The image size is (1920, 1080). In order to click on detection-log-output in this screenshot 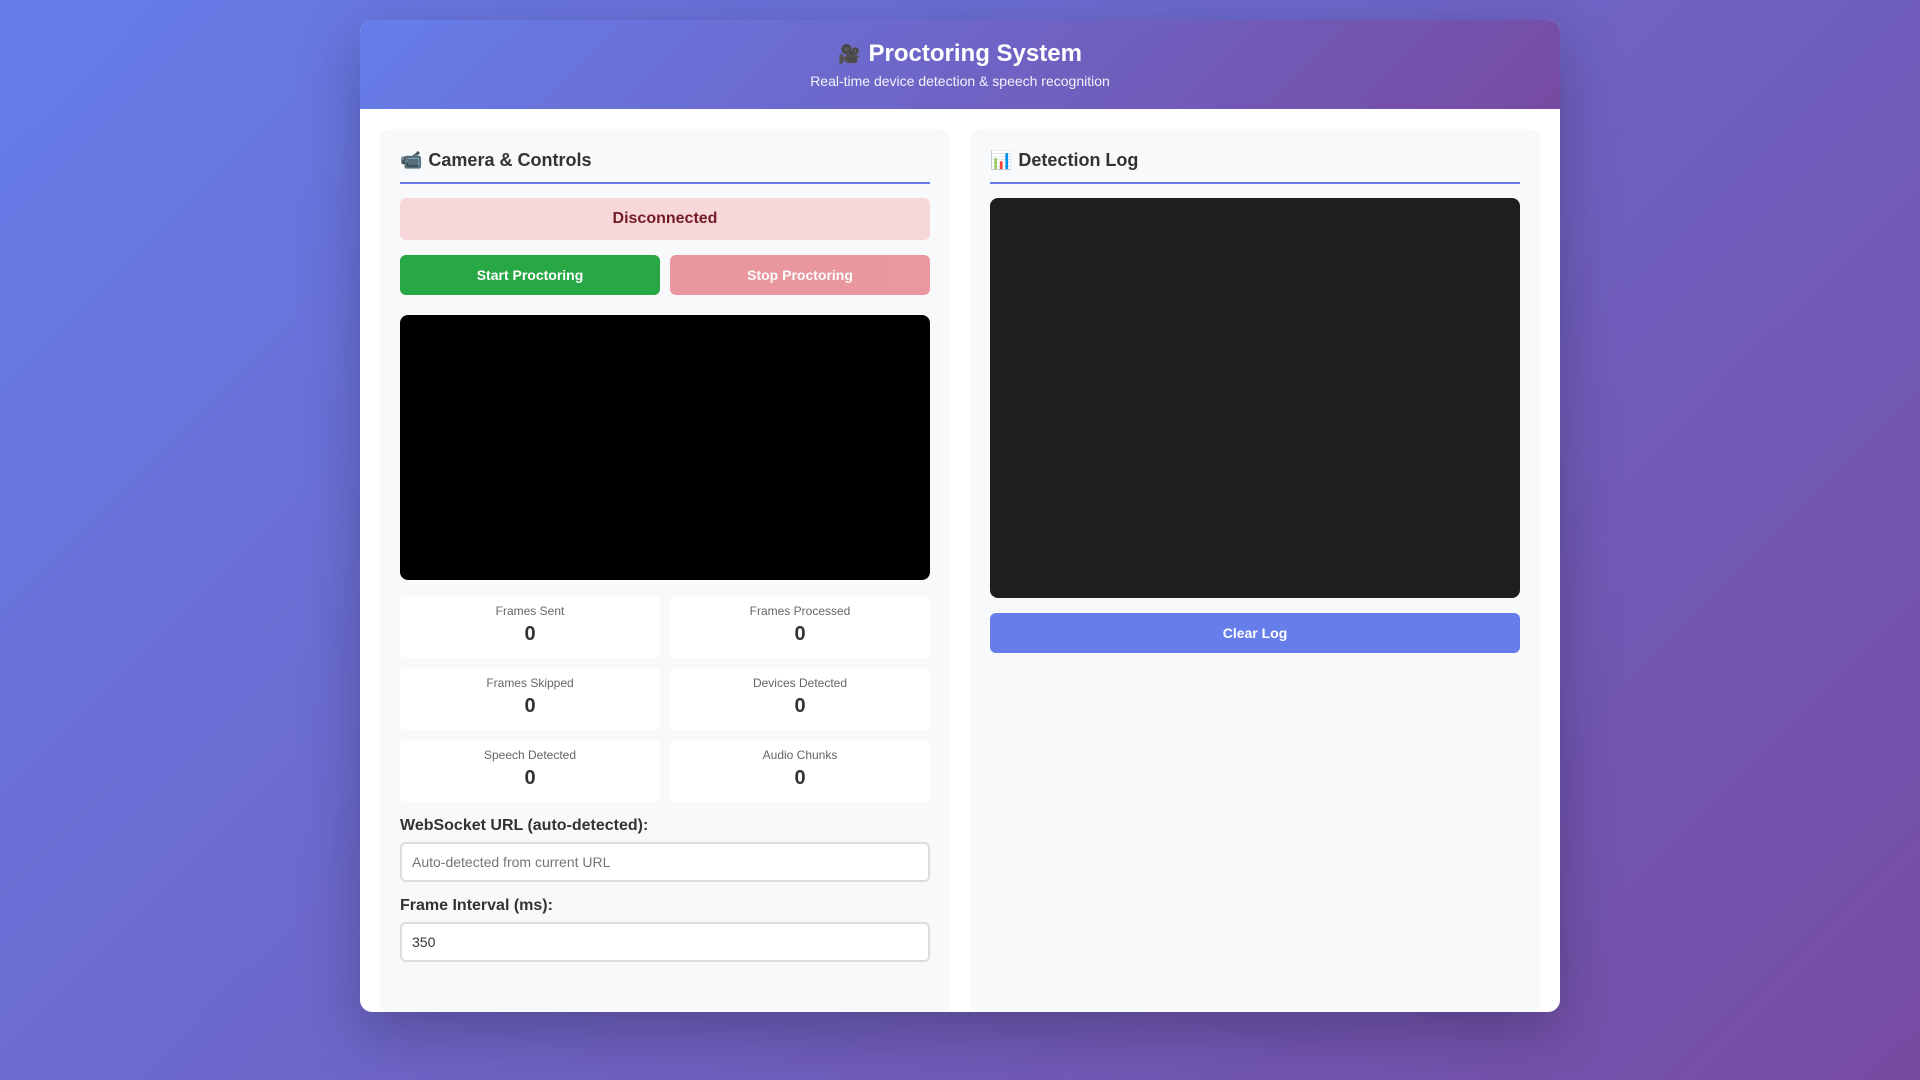, I will do `click(1255, 398)`.